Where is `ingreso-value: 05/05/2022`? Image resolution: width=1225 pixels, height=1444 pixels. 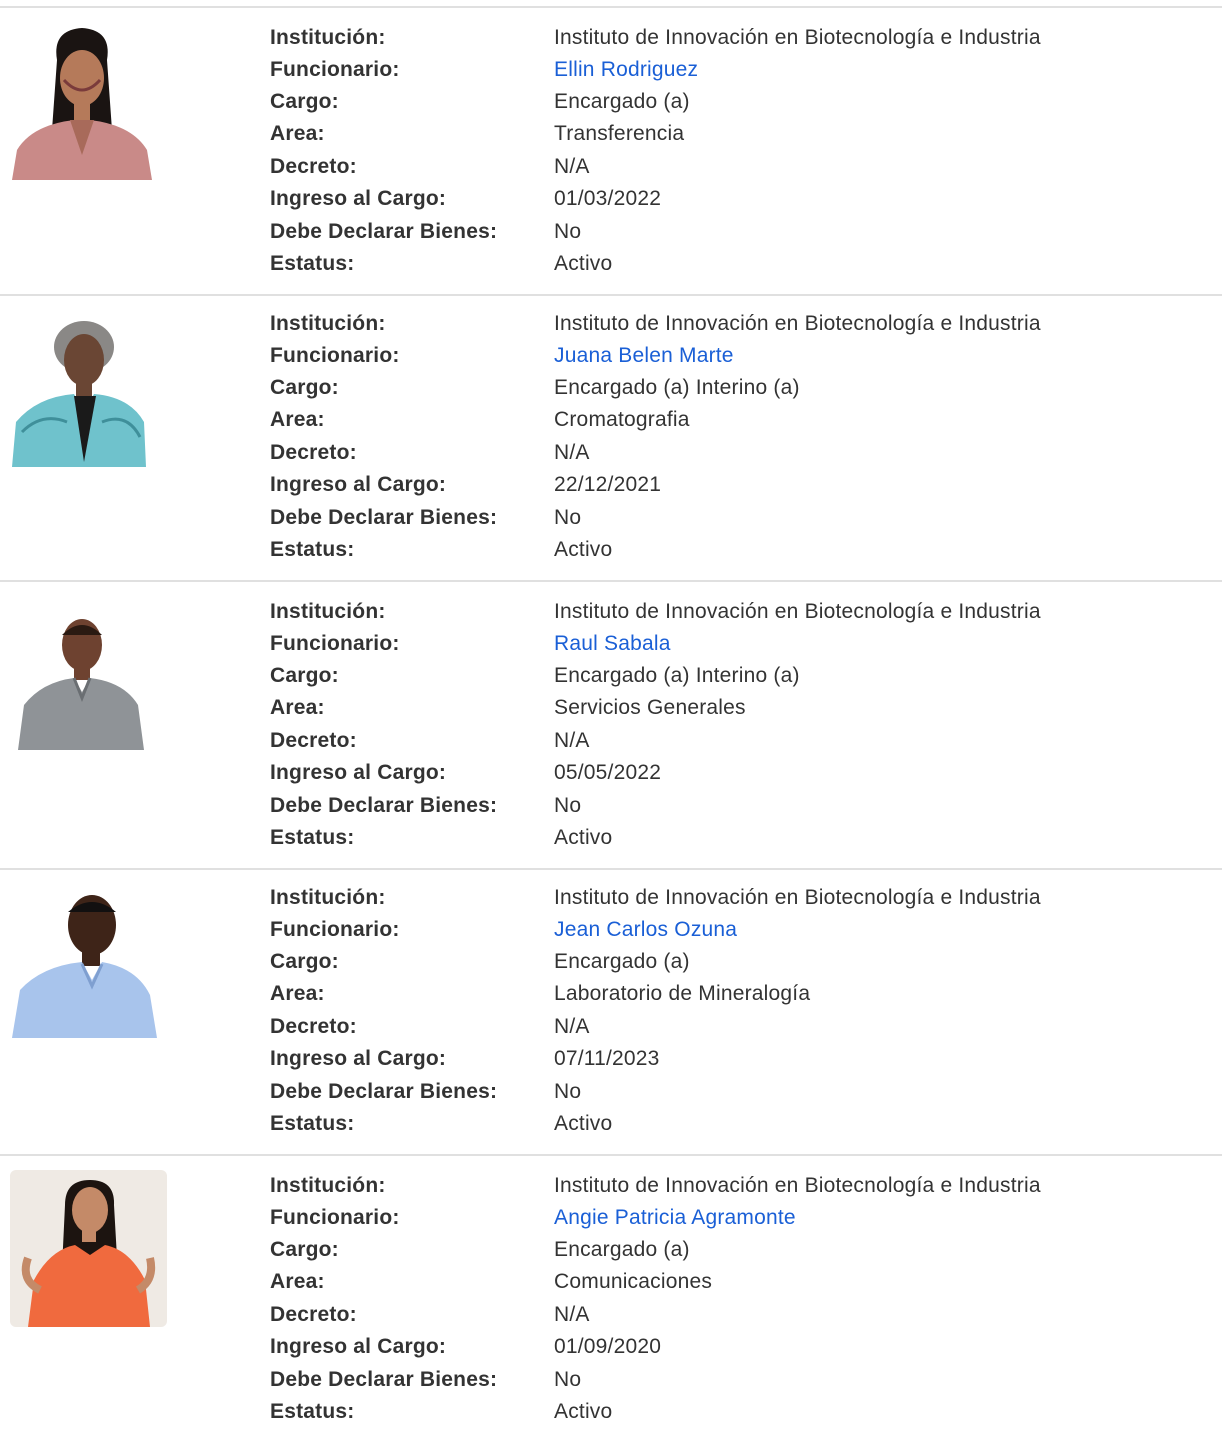
ingreso-value: 05/05/2022 is located at coordinates (608, 772).